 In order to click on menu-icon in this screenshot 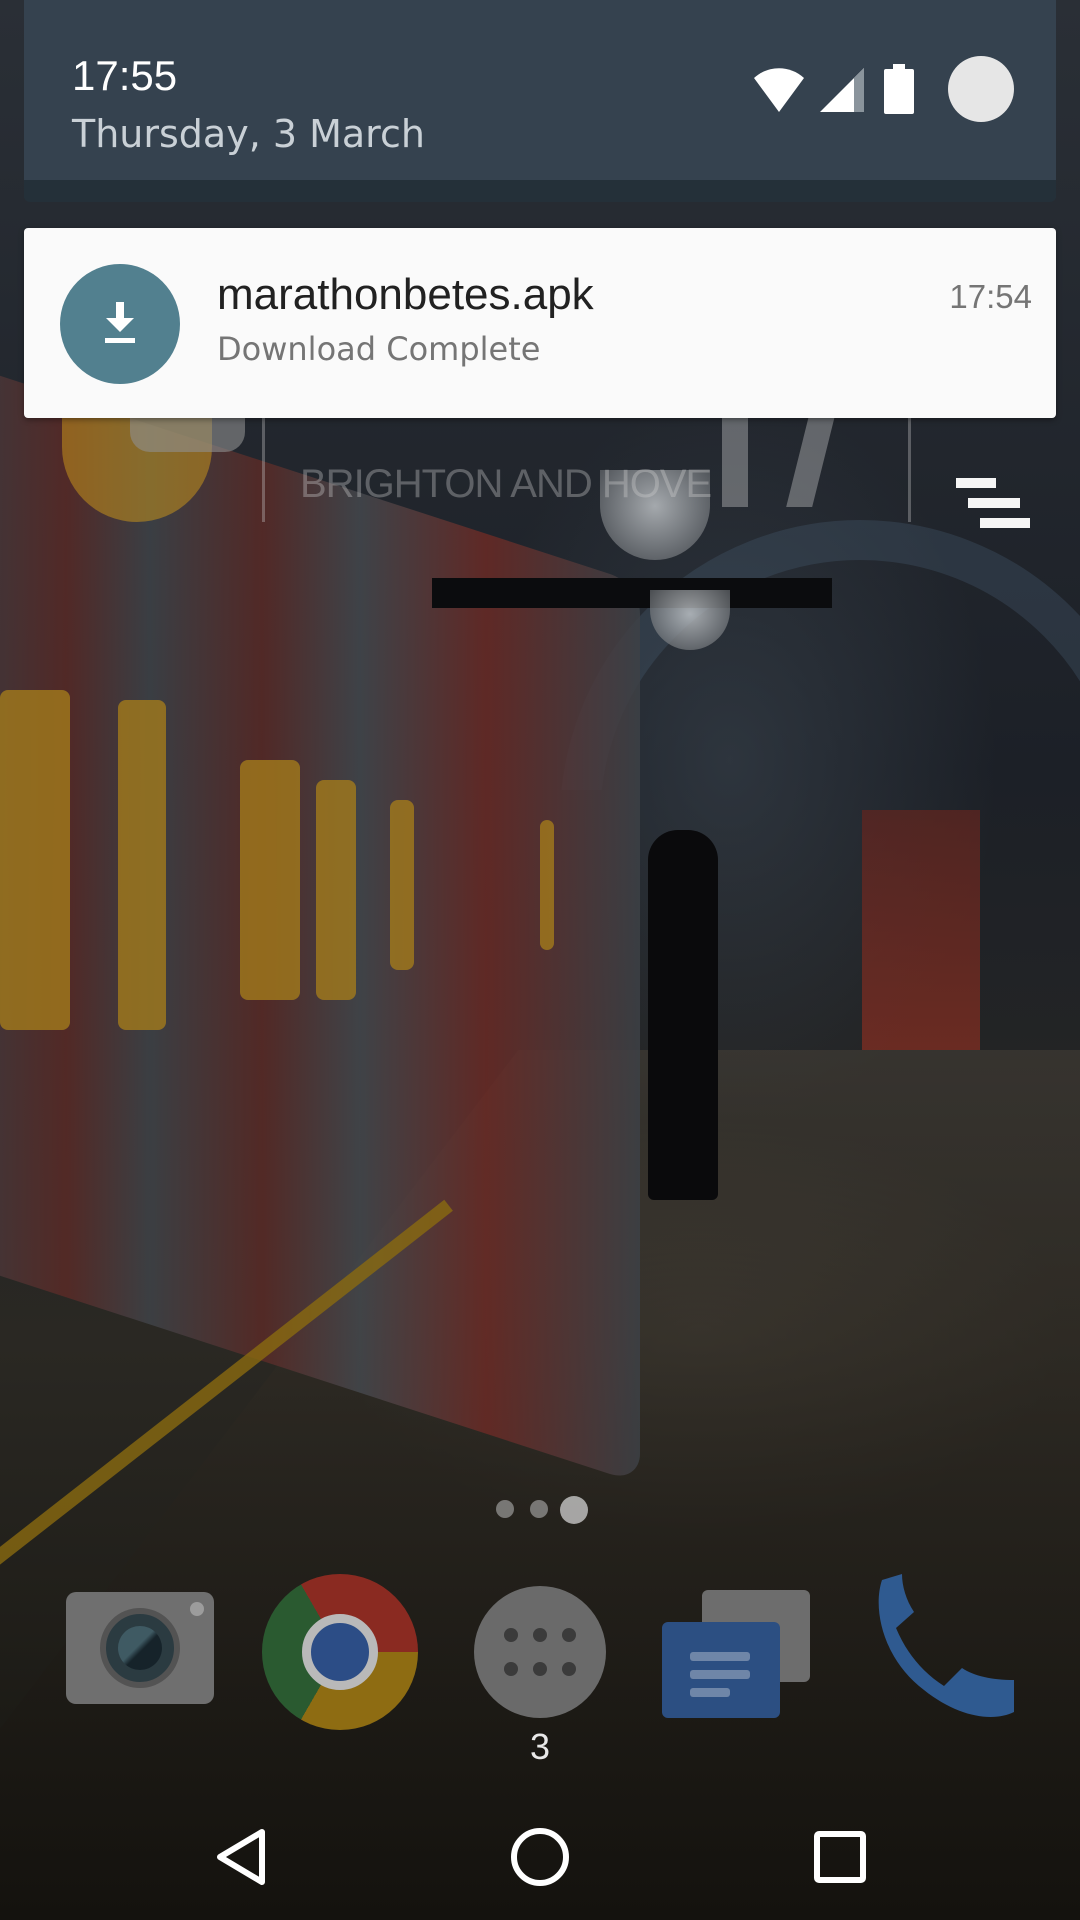, I will do `click(993, 506)`.